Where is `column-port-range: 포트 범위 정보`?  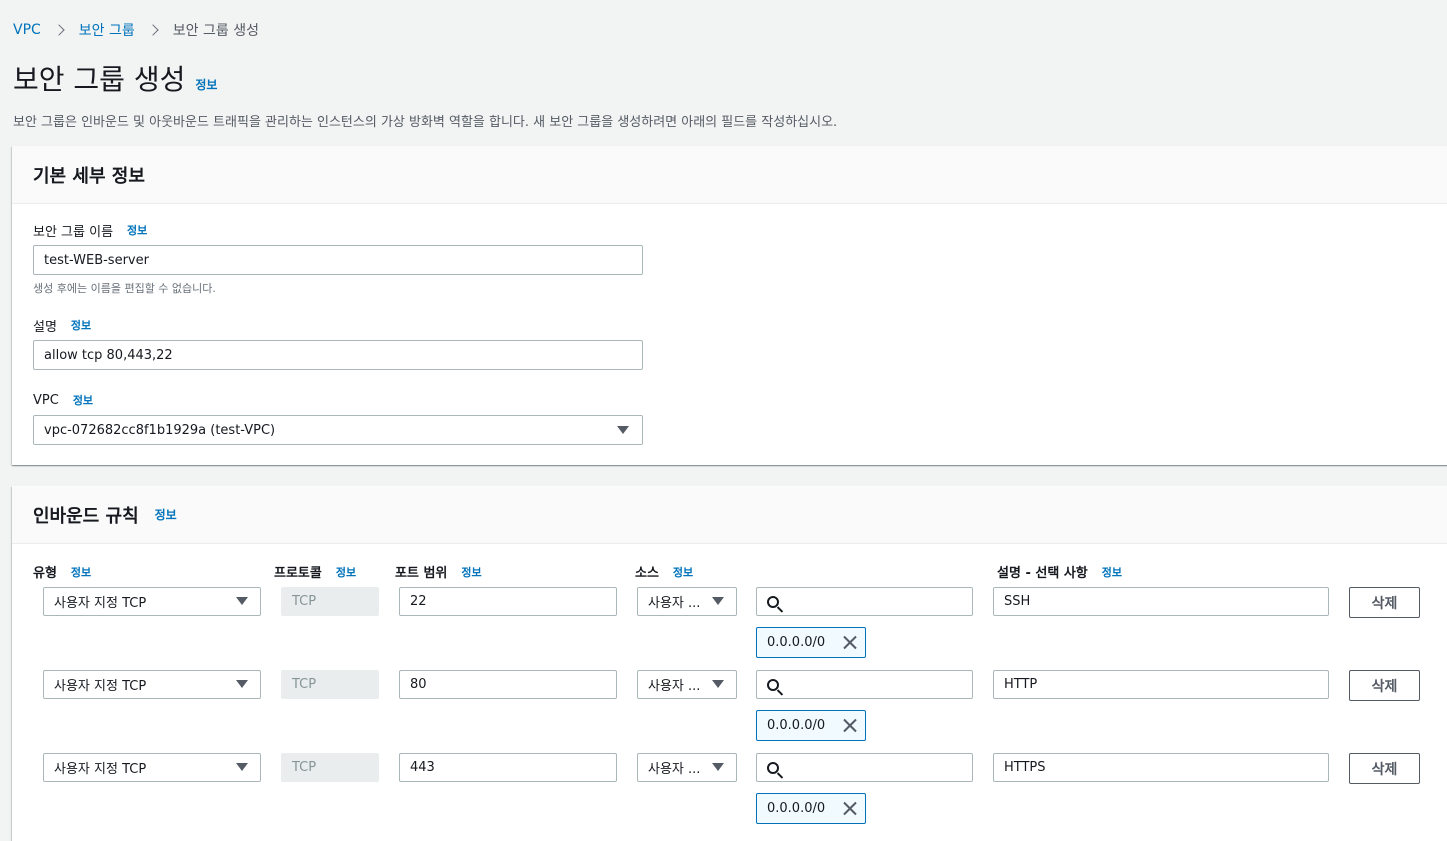
column-port-range: 포트 범위 정보 is located at coordinates (438, 573).